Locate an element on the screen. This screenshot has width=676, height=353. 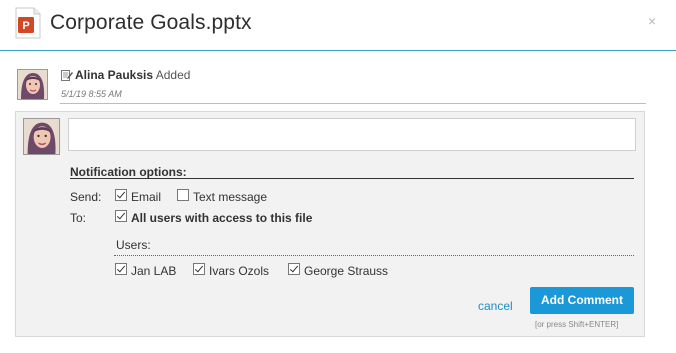
dialog-header: P Corporate Goals.pptx × is located at coordinates (338, 25).